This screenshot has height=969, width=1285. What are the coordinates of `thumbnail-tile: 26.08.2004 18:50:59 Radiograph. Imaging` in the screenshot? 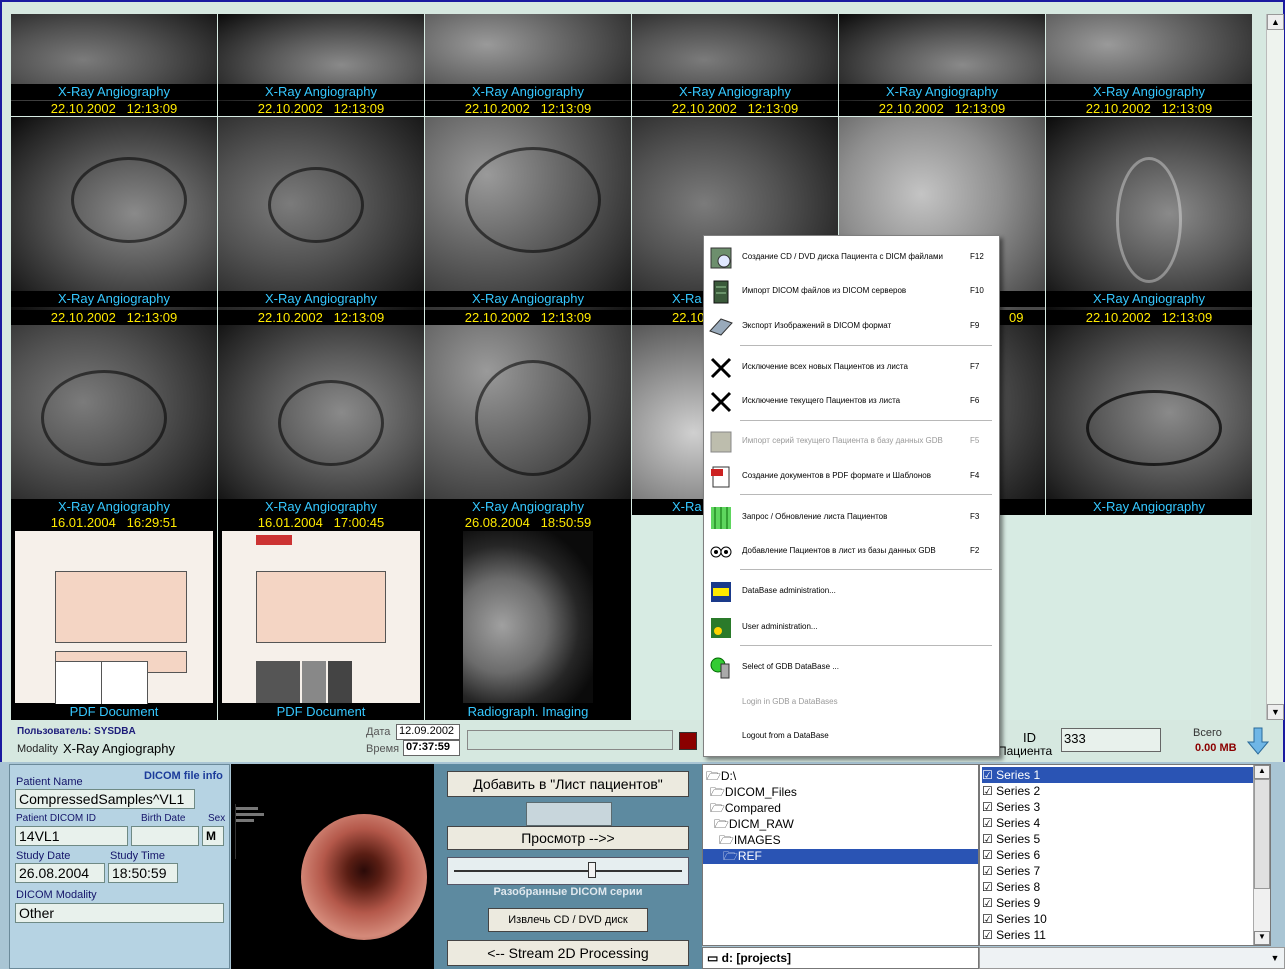 It's located at (528, 617).